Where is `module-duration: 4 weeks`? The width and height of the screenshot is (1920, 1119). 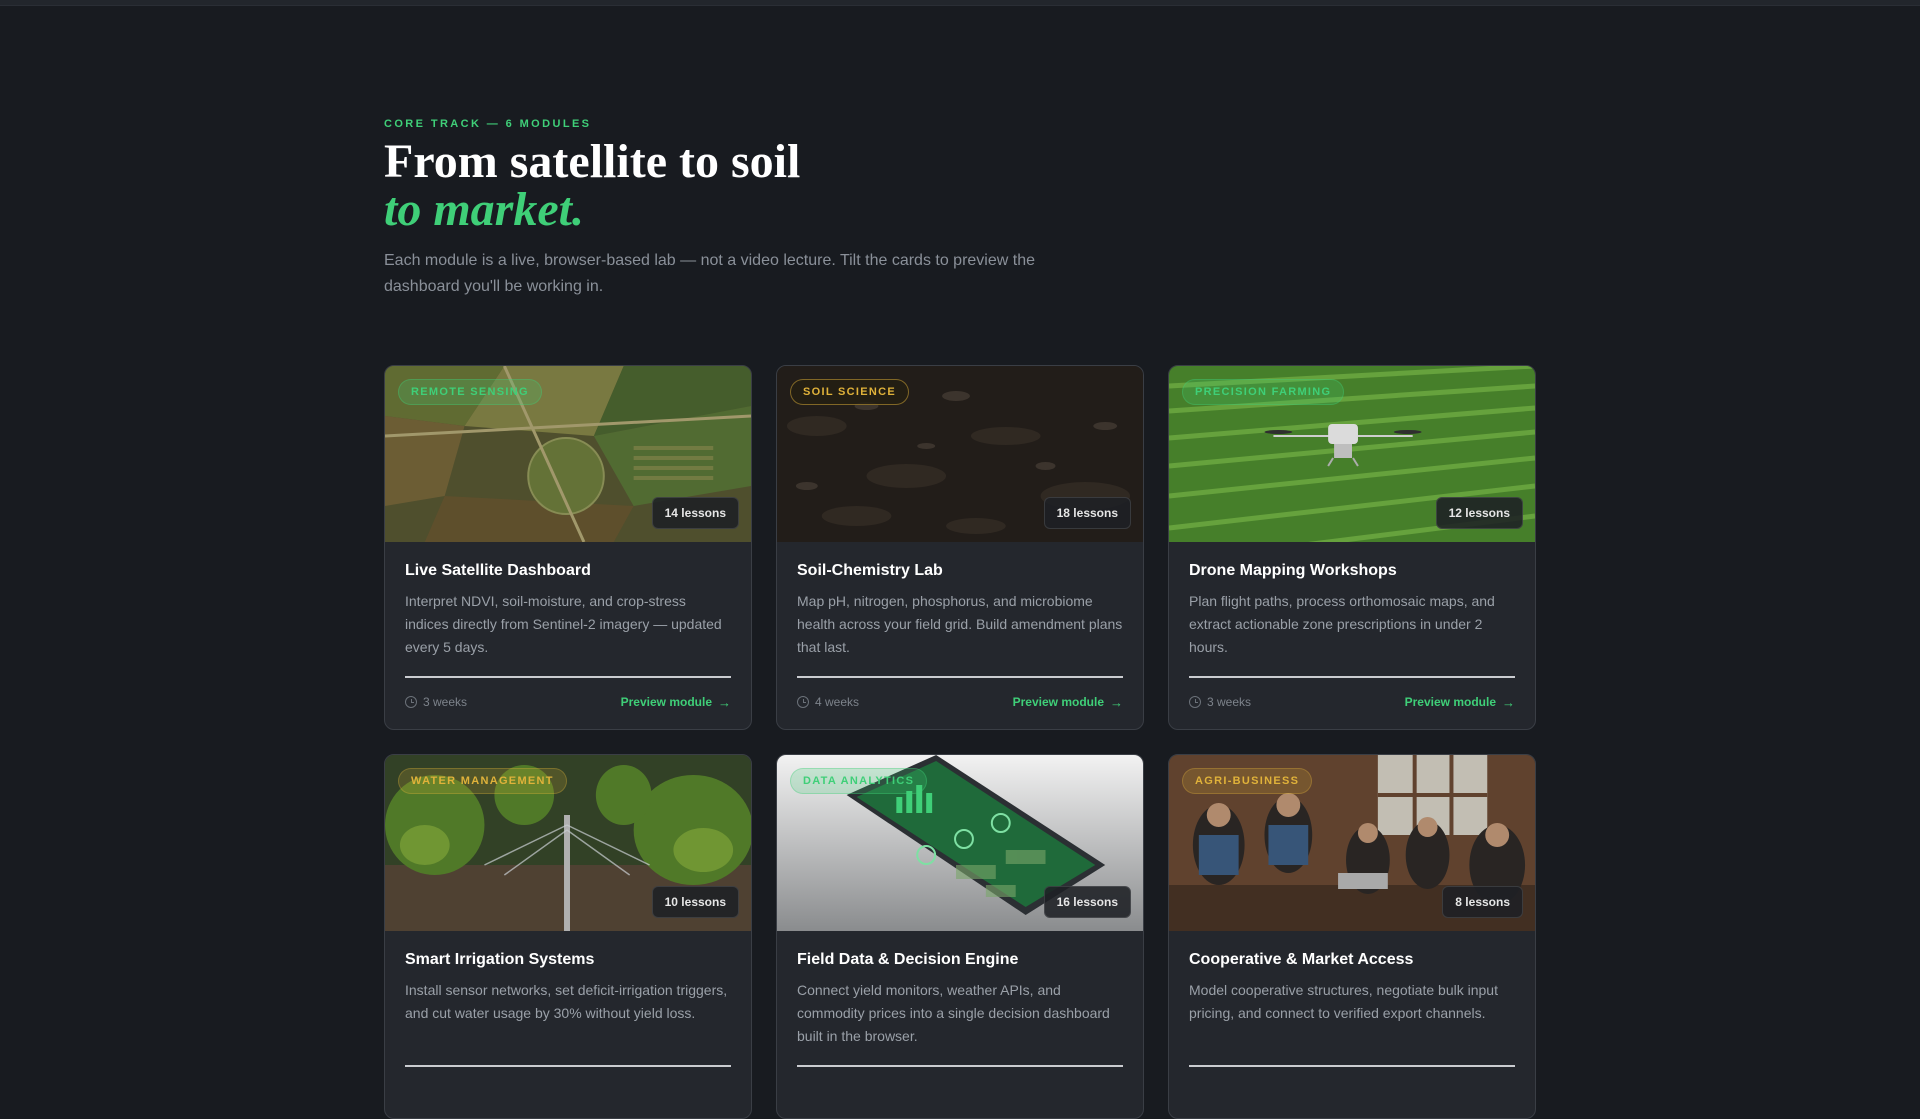
module-duration: 4 weeks is located at coordinates (828, 702).